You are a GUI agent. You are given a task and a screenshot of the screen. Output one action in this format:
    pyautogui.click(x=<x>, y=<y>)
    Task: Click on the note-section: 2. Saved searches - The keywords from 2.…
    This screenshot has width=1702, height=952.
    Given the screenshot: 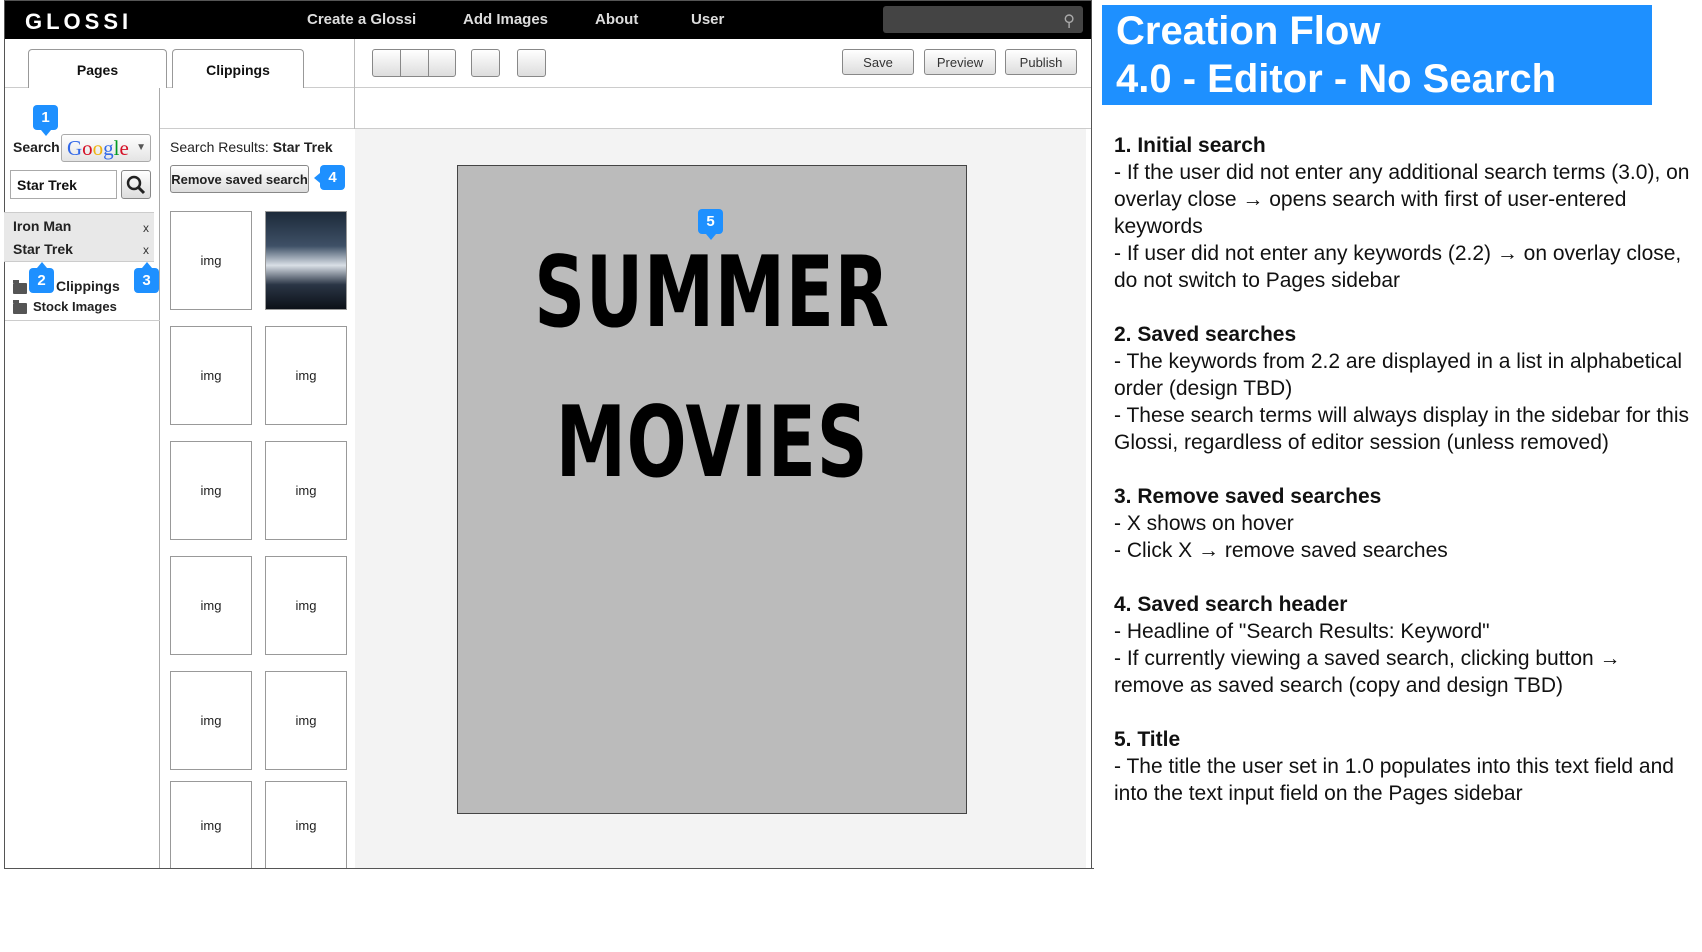 What is the action you would take?
    pyautogui.click(x=1404, y=388)
    